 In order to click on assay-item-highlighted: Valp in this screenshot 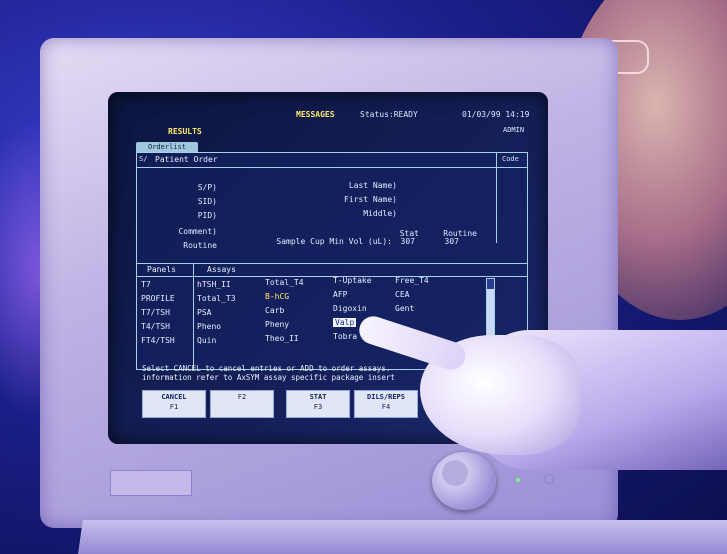, I will do `click(345, 322)`.